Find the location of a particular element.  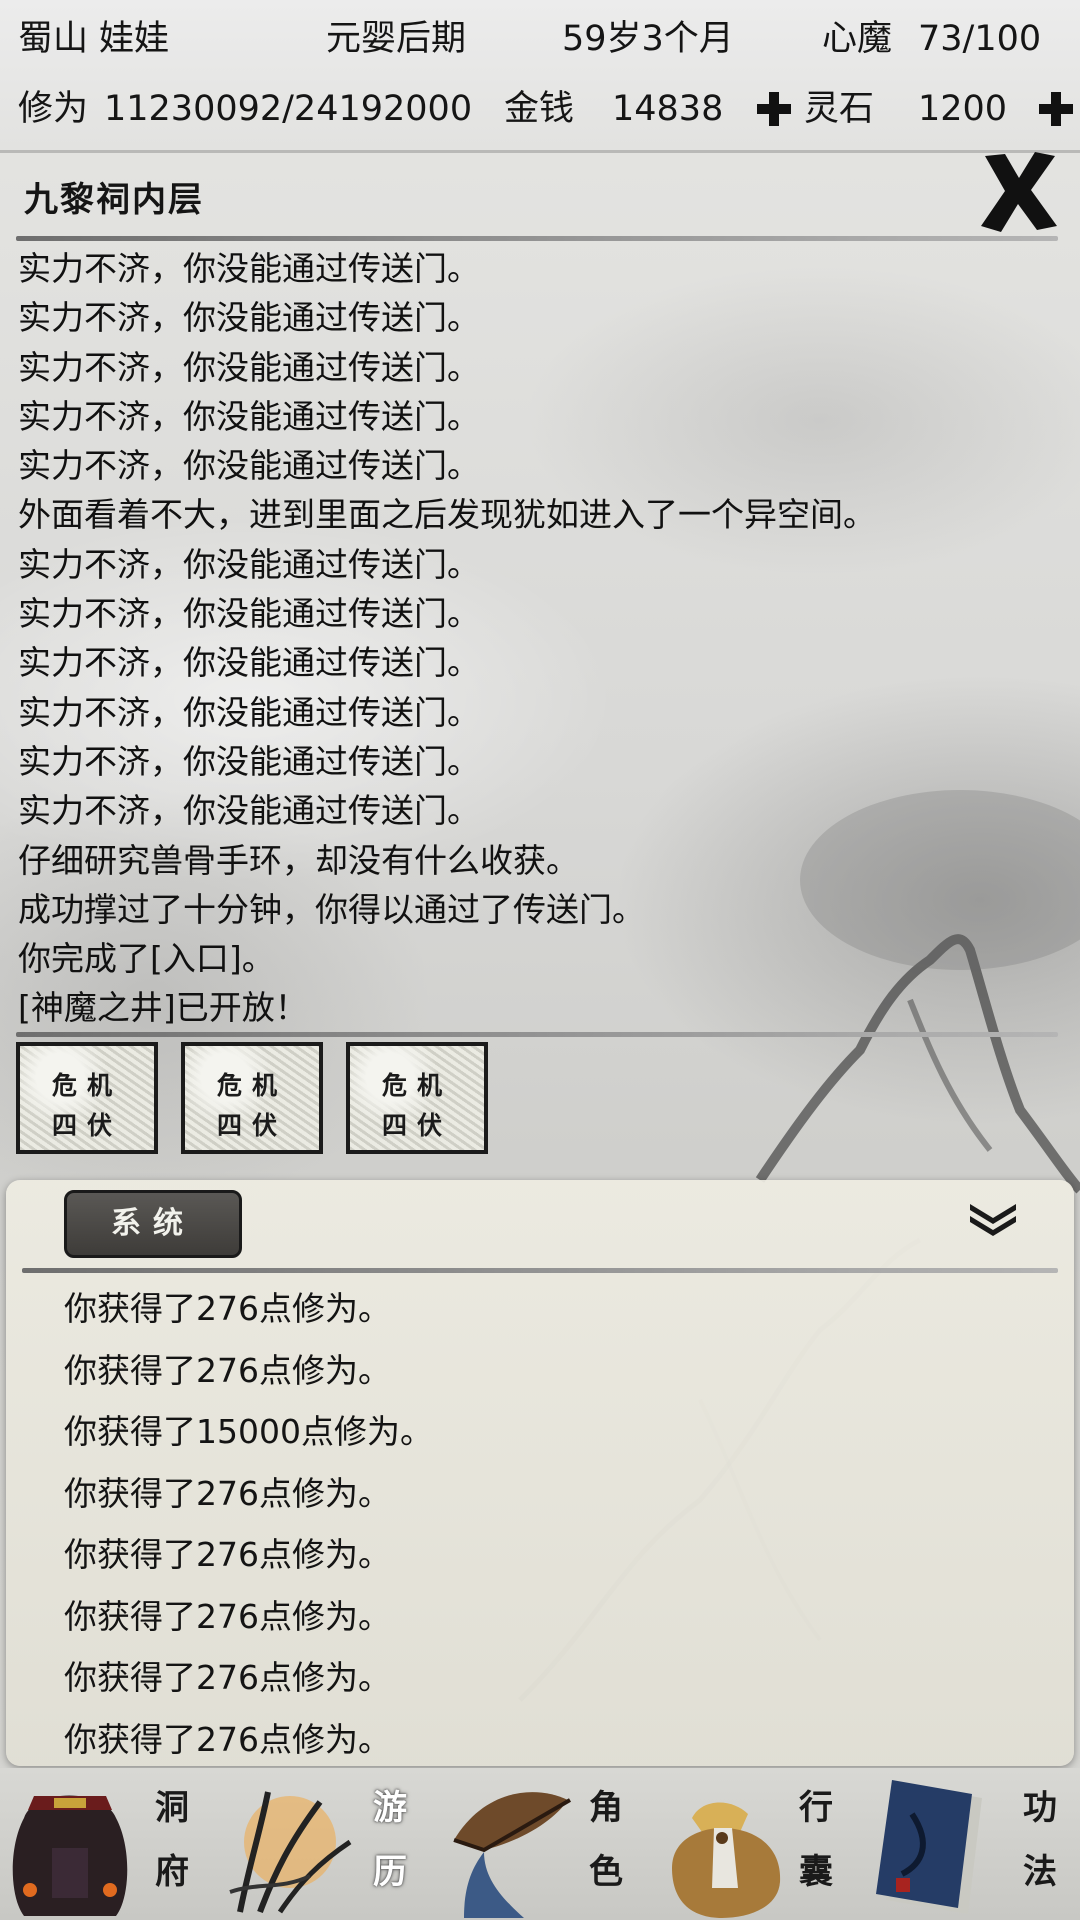

location-title: 九黎祠内层 is located at coordinates (114, 200).